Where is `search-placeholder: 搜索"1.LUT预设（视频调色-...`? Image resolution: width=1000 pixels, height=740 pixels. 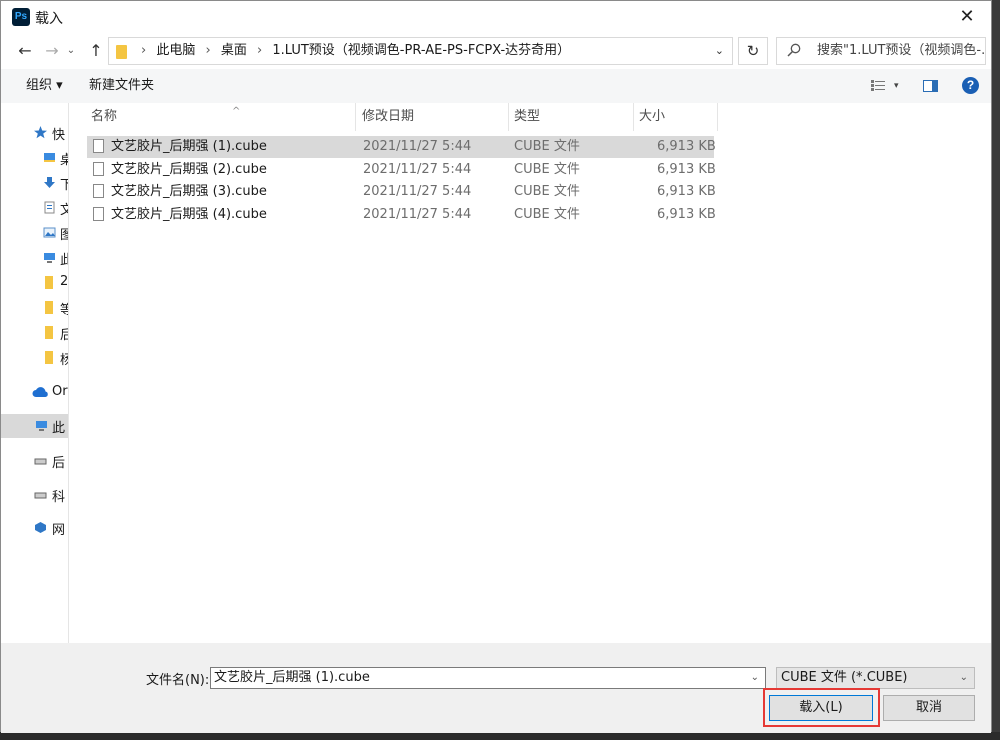 search-placeholder: 搜索"1.LUT预设（视频调色-... is located at coordinates (901, 50).